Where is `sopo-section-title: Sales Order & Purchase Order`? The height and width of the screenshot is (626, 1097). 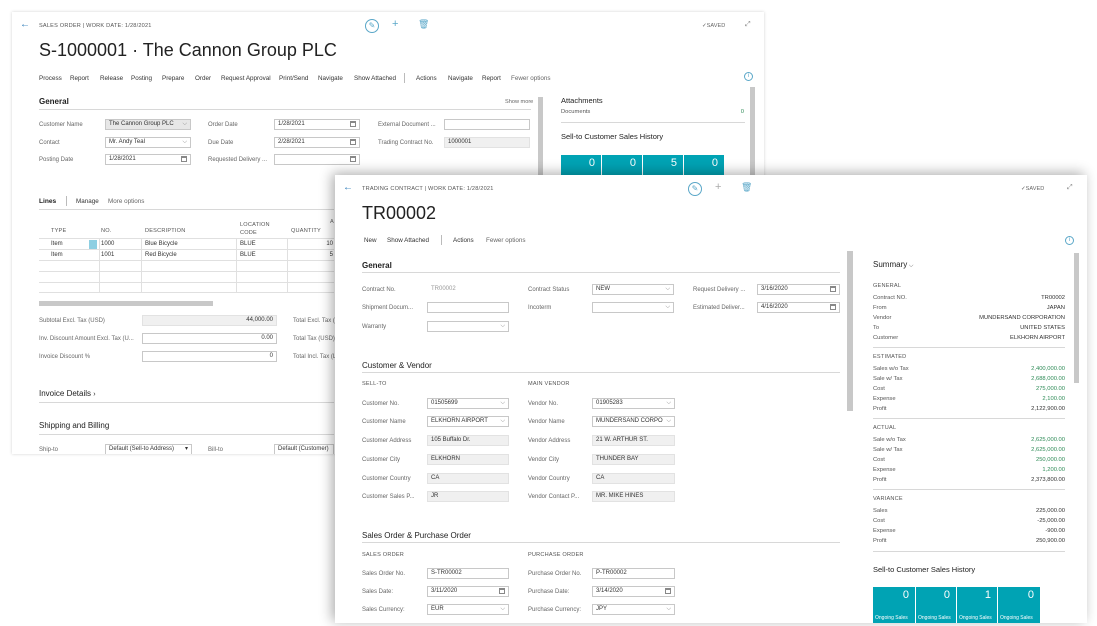 sopo-section-title: Sales Order & Purchase Order is located at coordinates (416, 535).